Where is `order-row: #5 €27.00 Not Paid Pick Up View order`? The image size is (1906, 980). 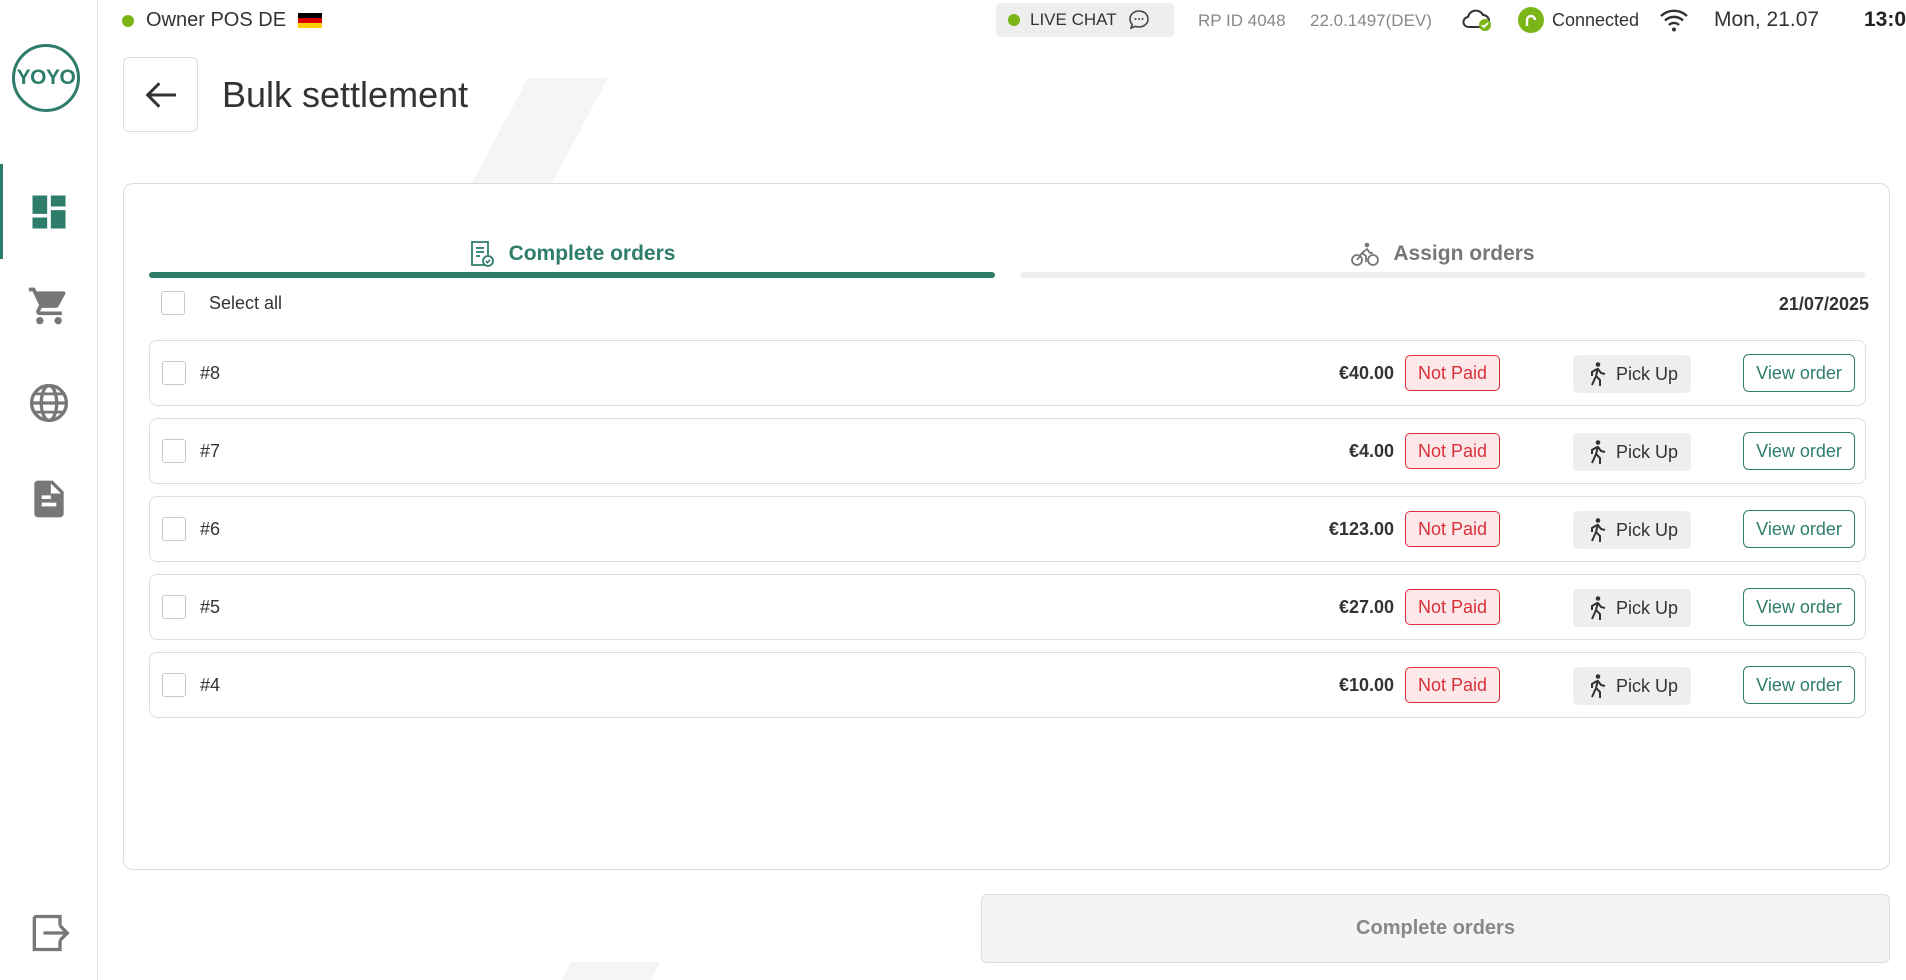
order-row: #5 €27.00 Not Paid Pick Up View order is located at coordinates (1007, 607).